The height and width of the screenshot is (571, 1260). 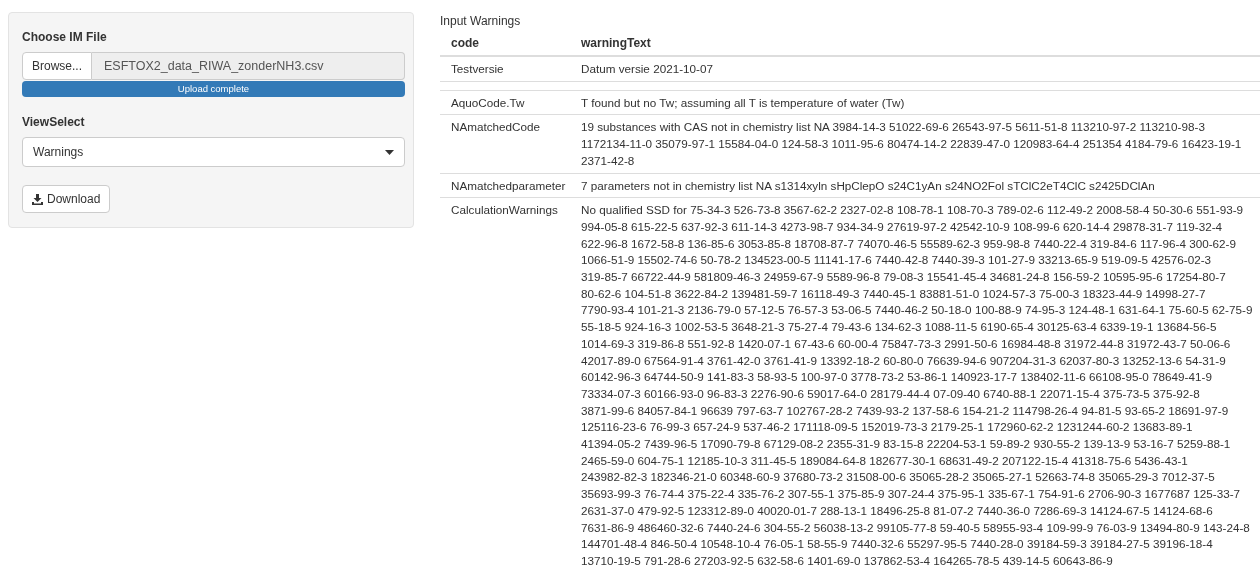 I want to click on table-cell: AquoCode.Tw, so click(x=510, y=102).